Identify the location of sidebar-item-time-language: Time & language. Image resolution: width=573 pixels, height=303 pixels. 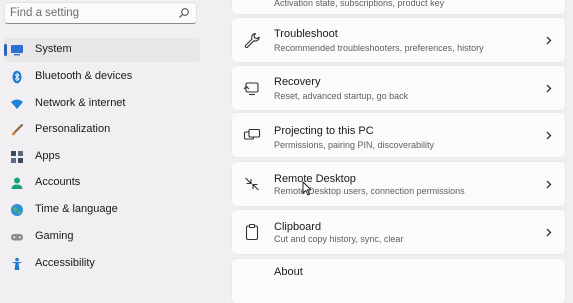
(102, 210).